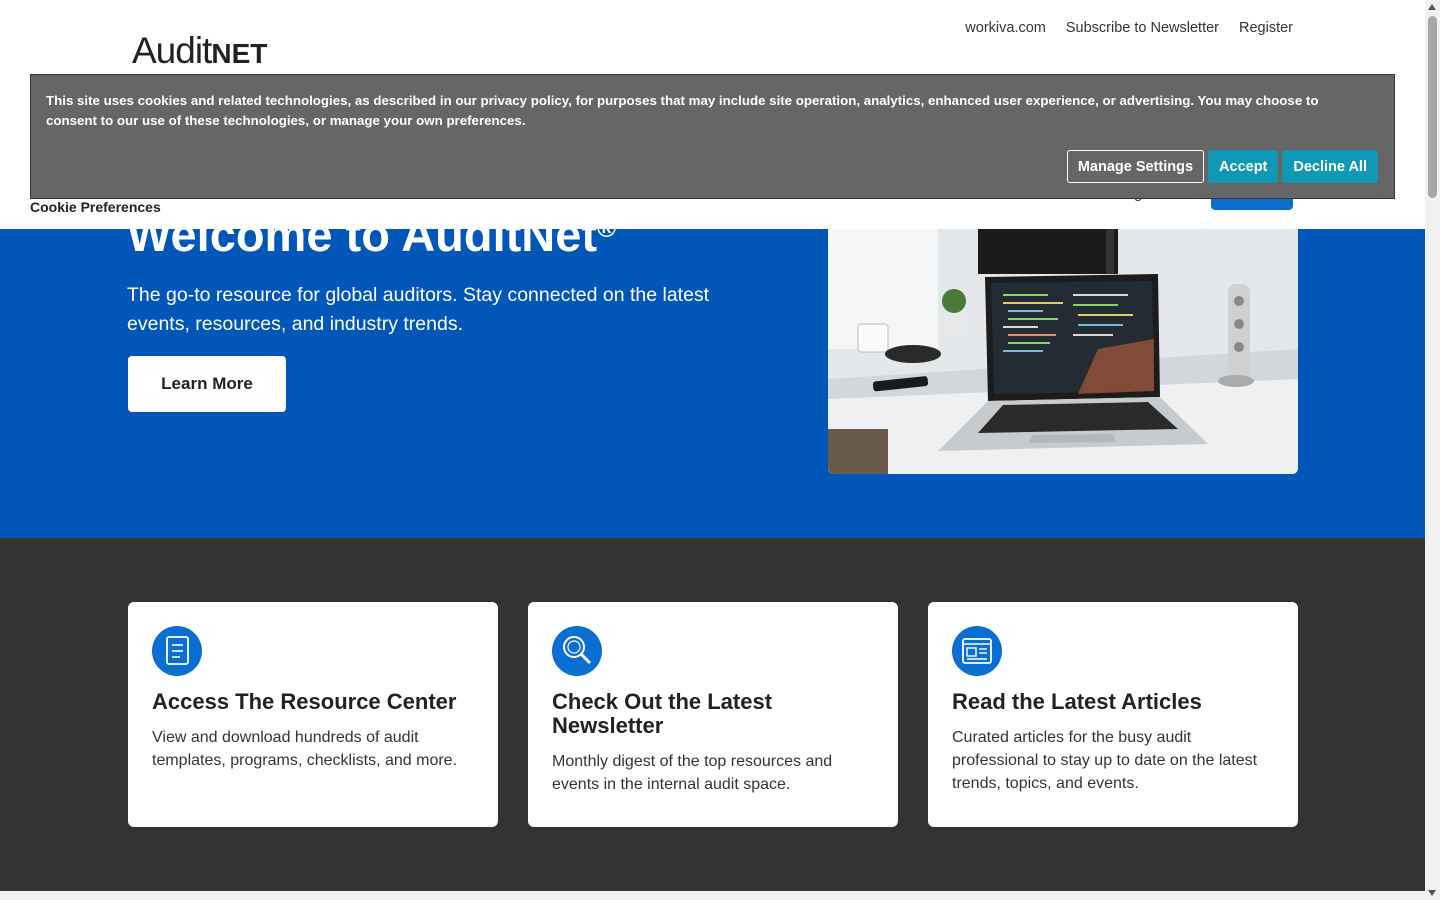  Describe the element at coordinates (1142, 28) in the screenshot. I see `top-link-subscribe: Subscribe to Newsletter` at that location.